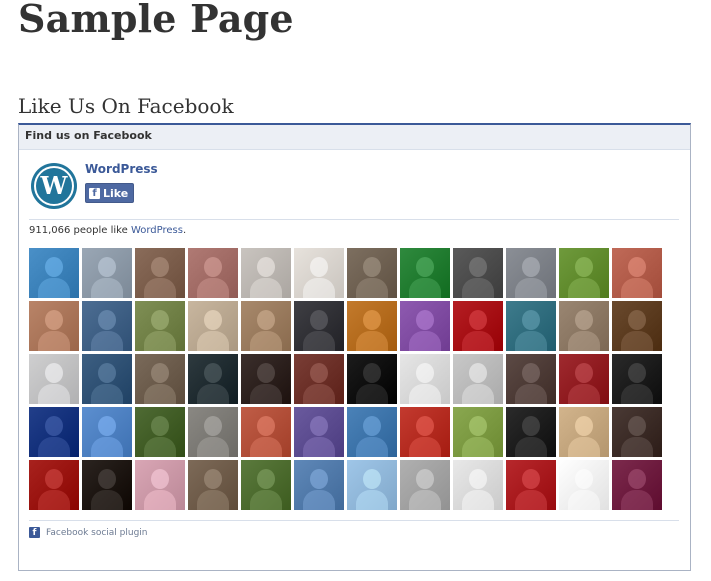 Image resolution: width=711 pixels, height=581 pixels. I want to click on fb-like-label: Like, so click(116, 193).